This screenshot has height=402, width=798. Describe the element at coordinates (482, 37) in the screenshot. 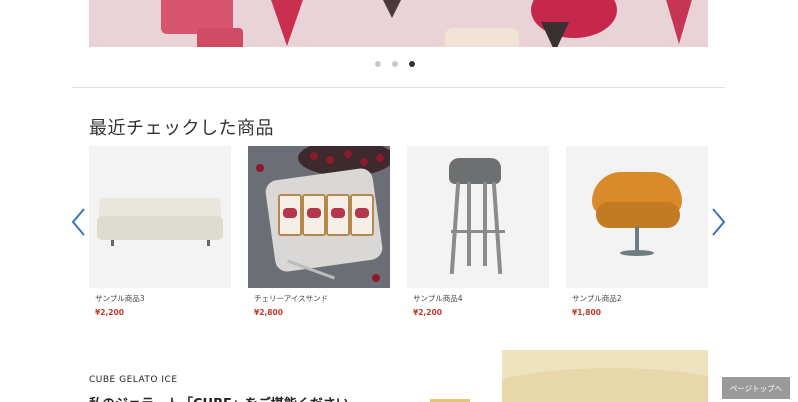

I see `vanilla-scoop-shape` at that location.